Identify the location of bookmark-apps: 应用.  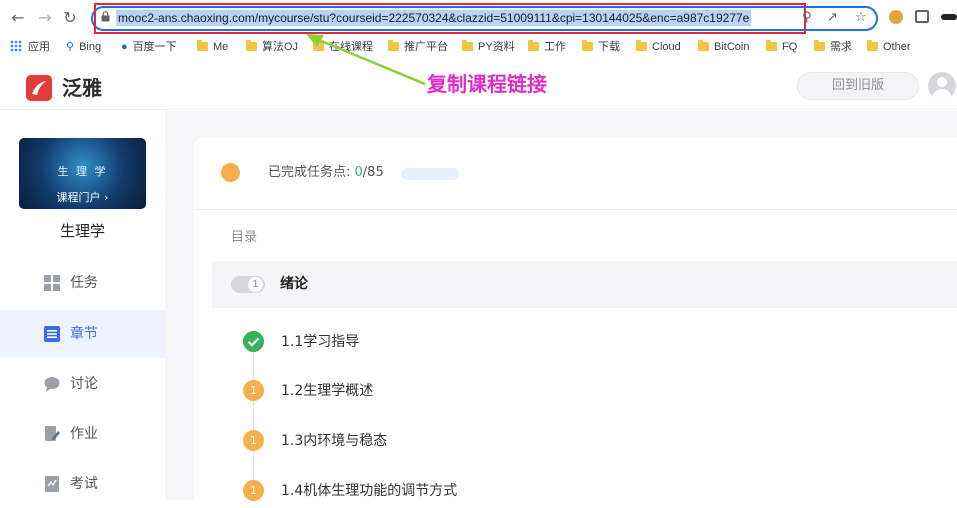
(30, 47).